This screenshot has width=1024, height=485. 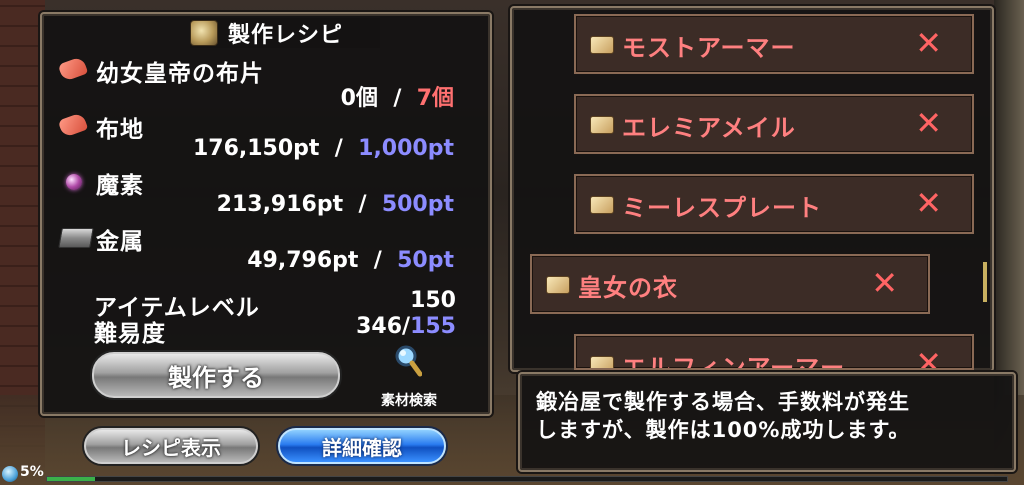 I want to click on recipe-list-item: モストアーマー ✕, so click(x=774, y=44).